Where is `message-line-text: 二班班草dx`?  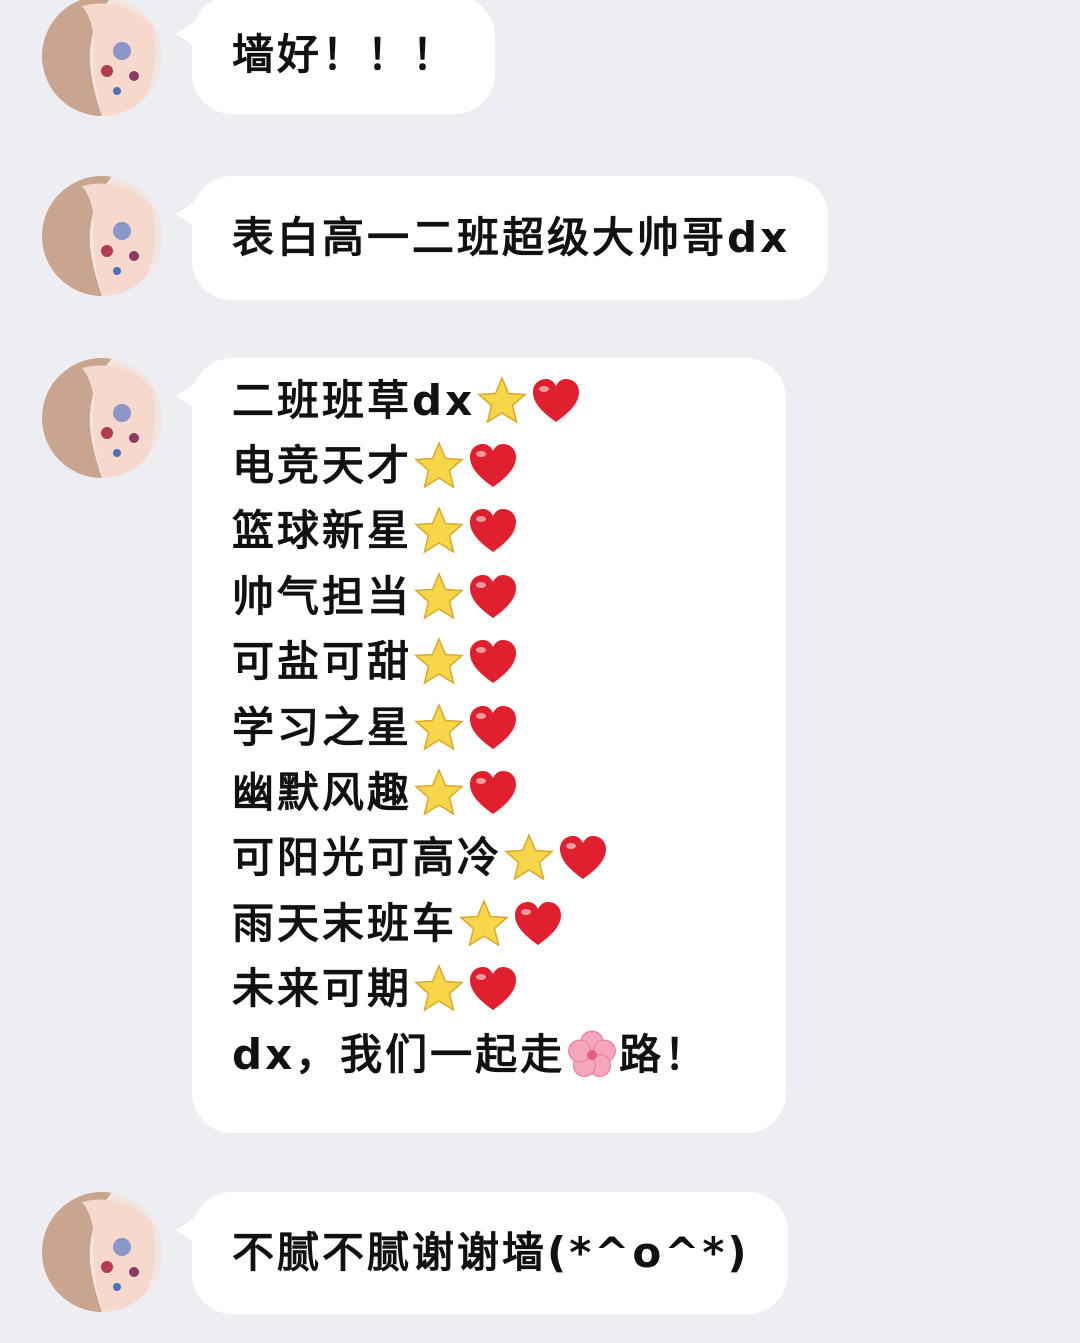 message-line-text: 二班班草dx is located at coordinates (354, 400).